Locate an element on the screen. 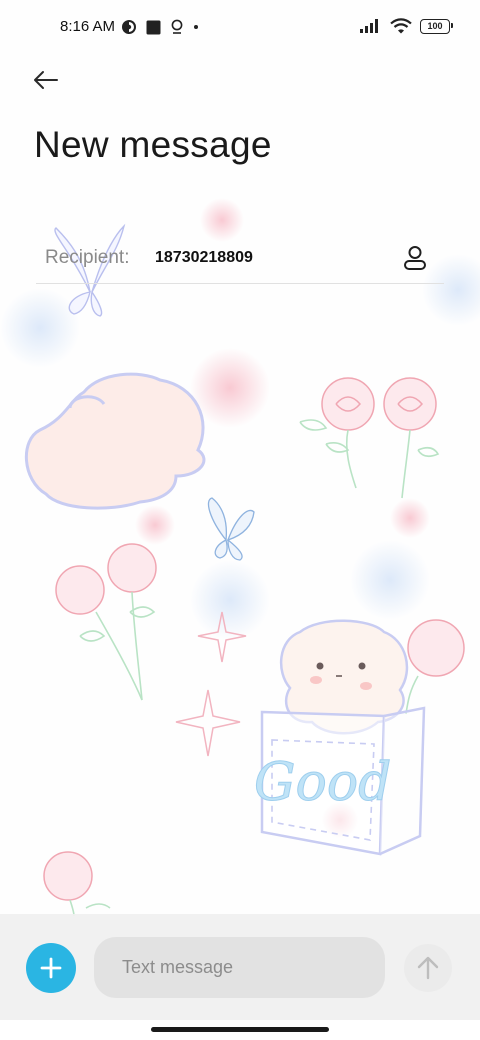 This screenshot has height=1040, width=480. dot-icon is located at coordinates (196, 27).